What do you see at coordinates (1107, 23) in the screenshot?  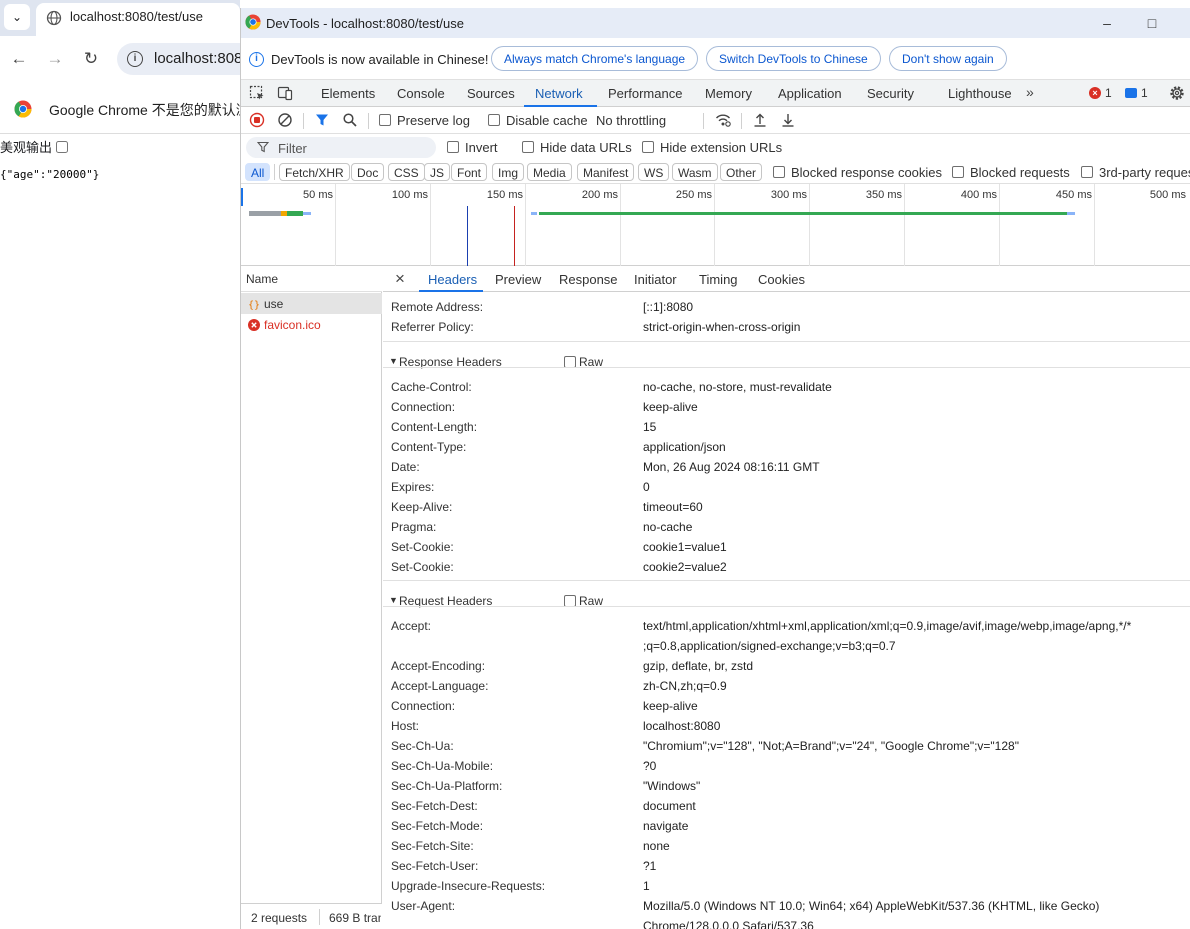 I see `minimize-icon: –` at bounding box center [1107, 23].